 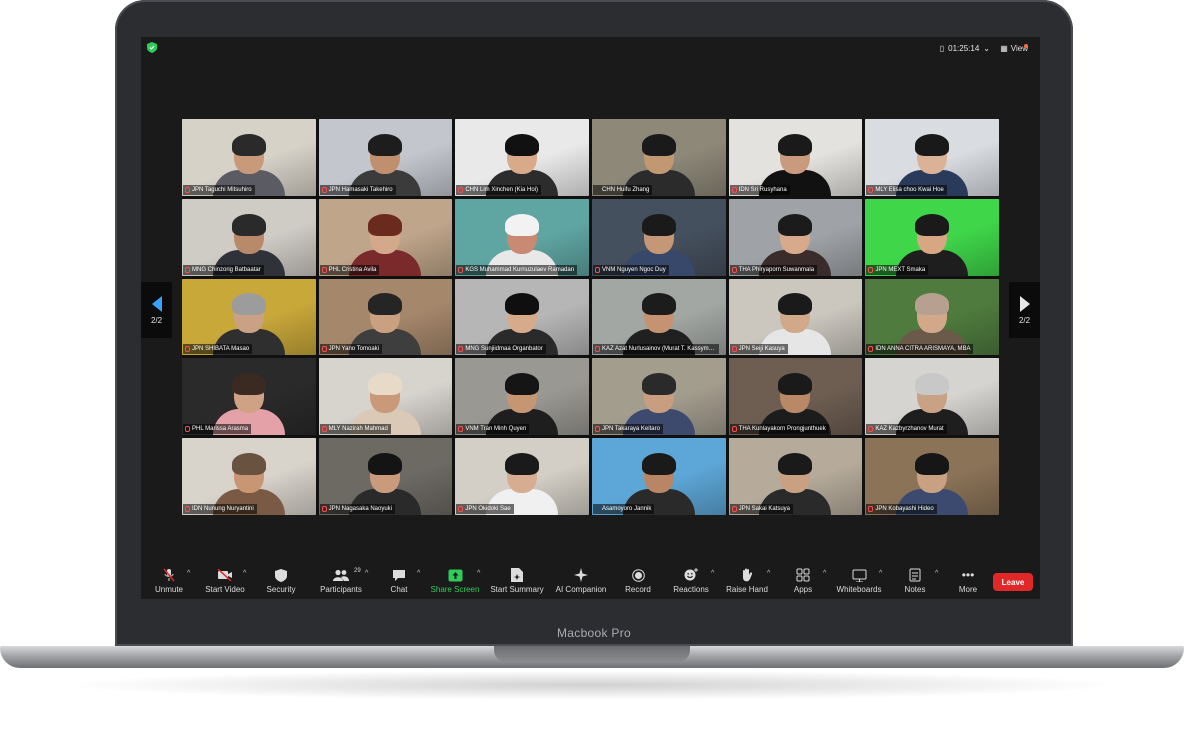 What do you see at coordinates (932, 157) in the screenshot?
I see `participant-tile: MLY Elisa choo Kwai Hoe` at bounding box center [932, 157].